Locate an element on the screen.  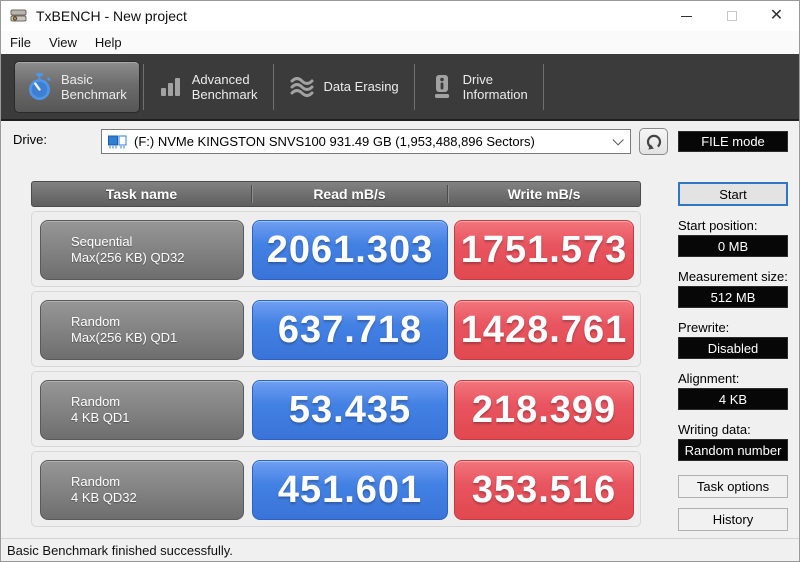
menu-view: View is located at coordinates (63, 42).